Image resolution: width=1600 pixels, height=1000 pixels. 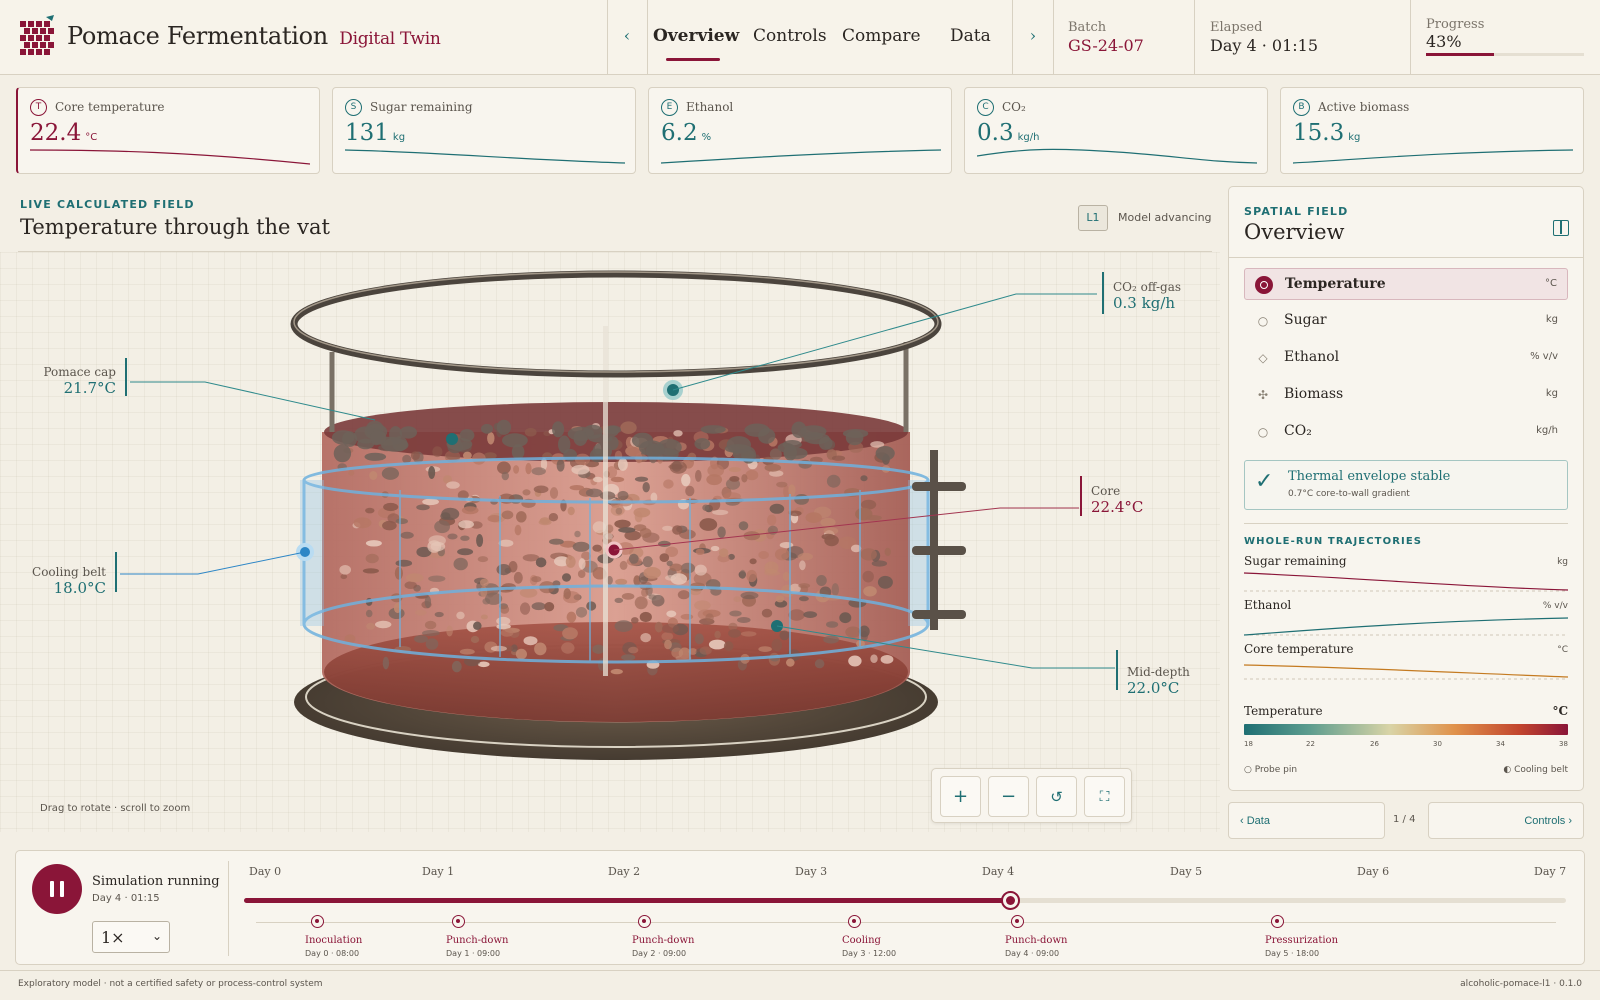 What do you see at coordinates (1432, 130) in the screenshot?
I see `metric-card-active-biomass: B Active biomass 15.3 kg` at bounding box center [1432, 130].